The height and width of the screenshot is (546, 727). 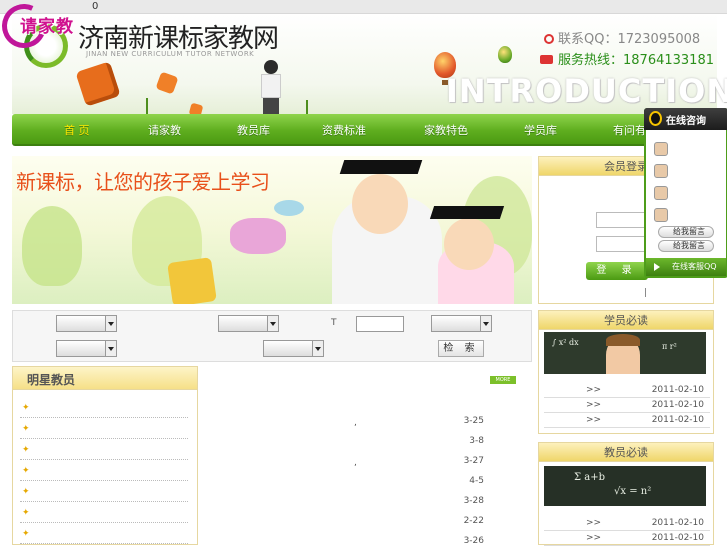 What do you see at coordinates (625, 353) in the screenshot?
I see `chalkboard-boy-image: ∫ x² dx π r²` at bounding box center [625, 353].